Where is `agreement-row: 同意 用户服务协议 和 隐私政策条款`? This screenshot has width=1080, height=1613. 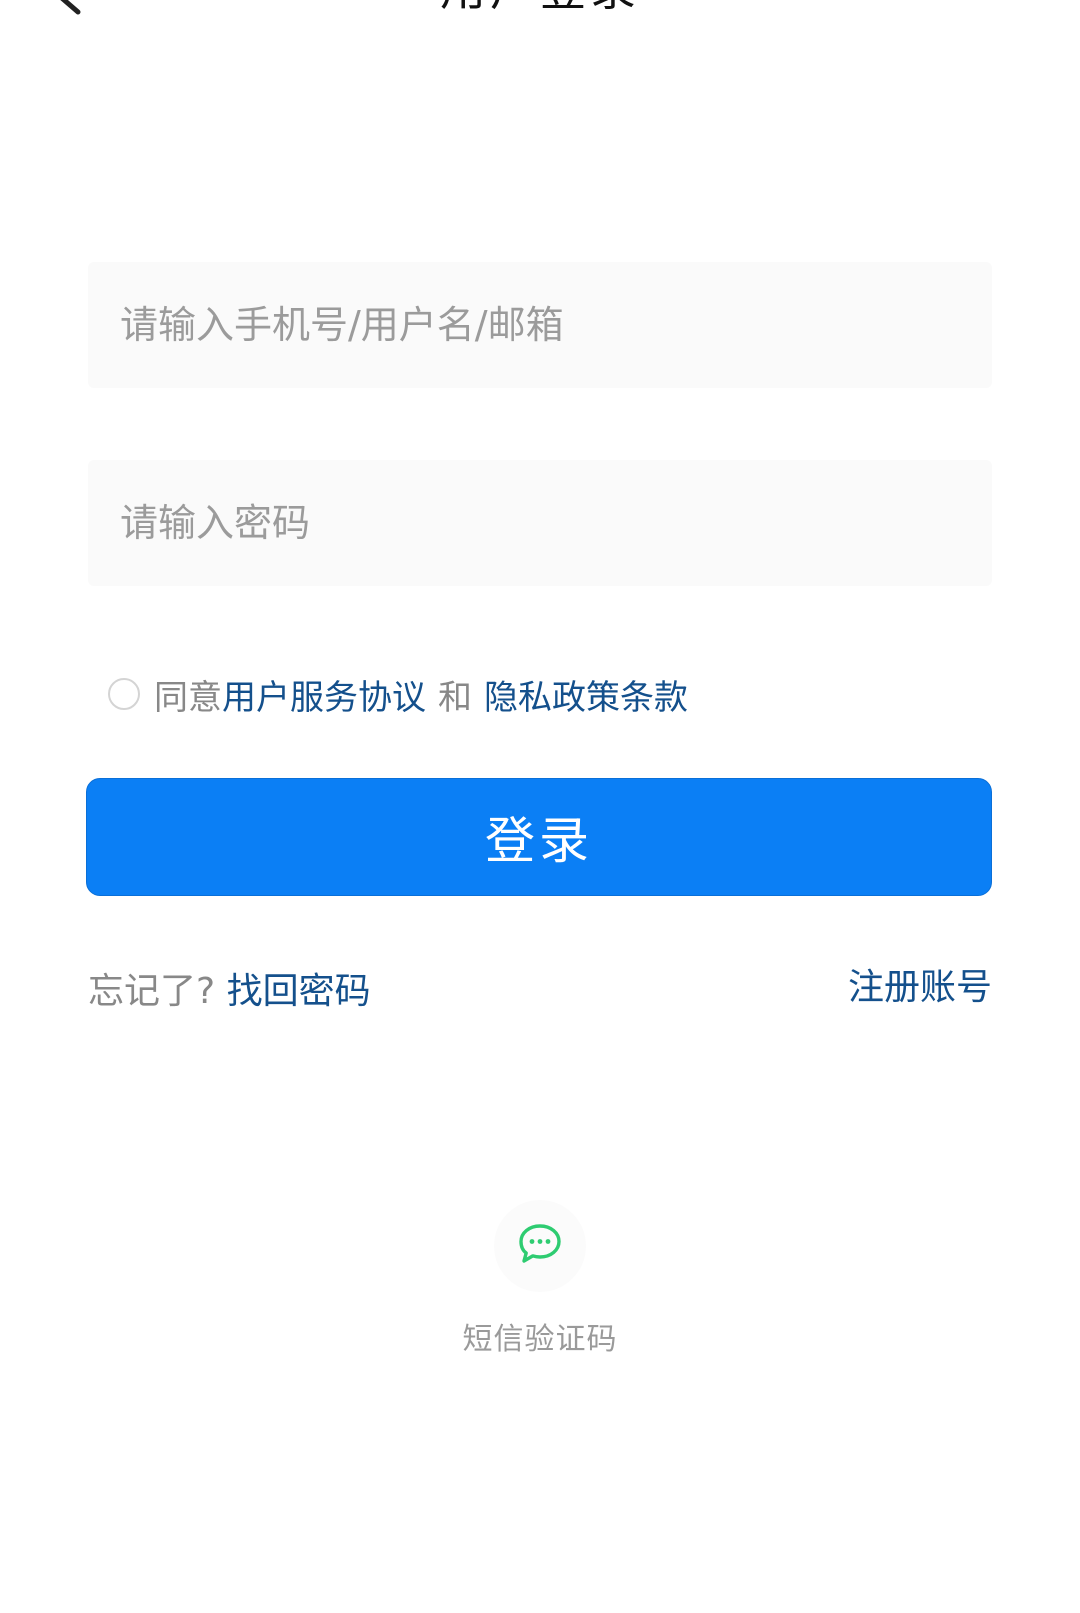
agreement-row: 同意 用户服务协议 和 隐私政策条款 is located at coordinates (398, 694).